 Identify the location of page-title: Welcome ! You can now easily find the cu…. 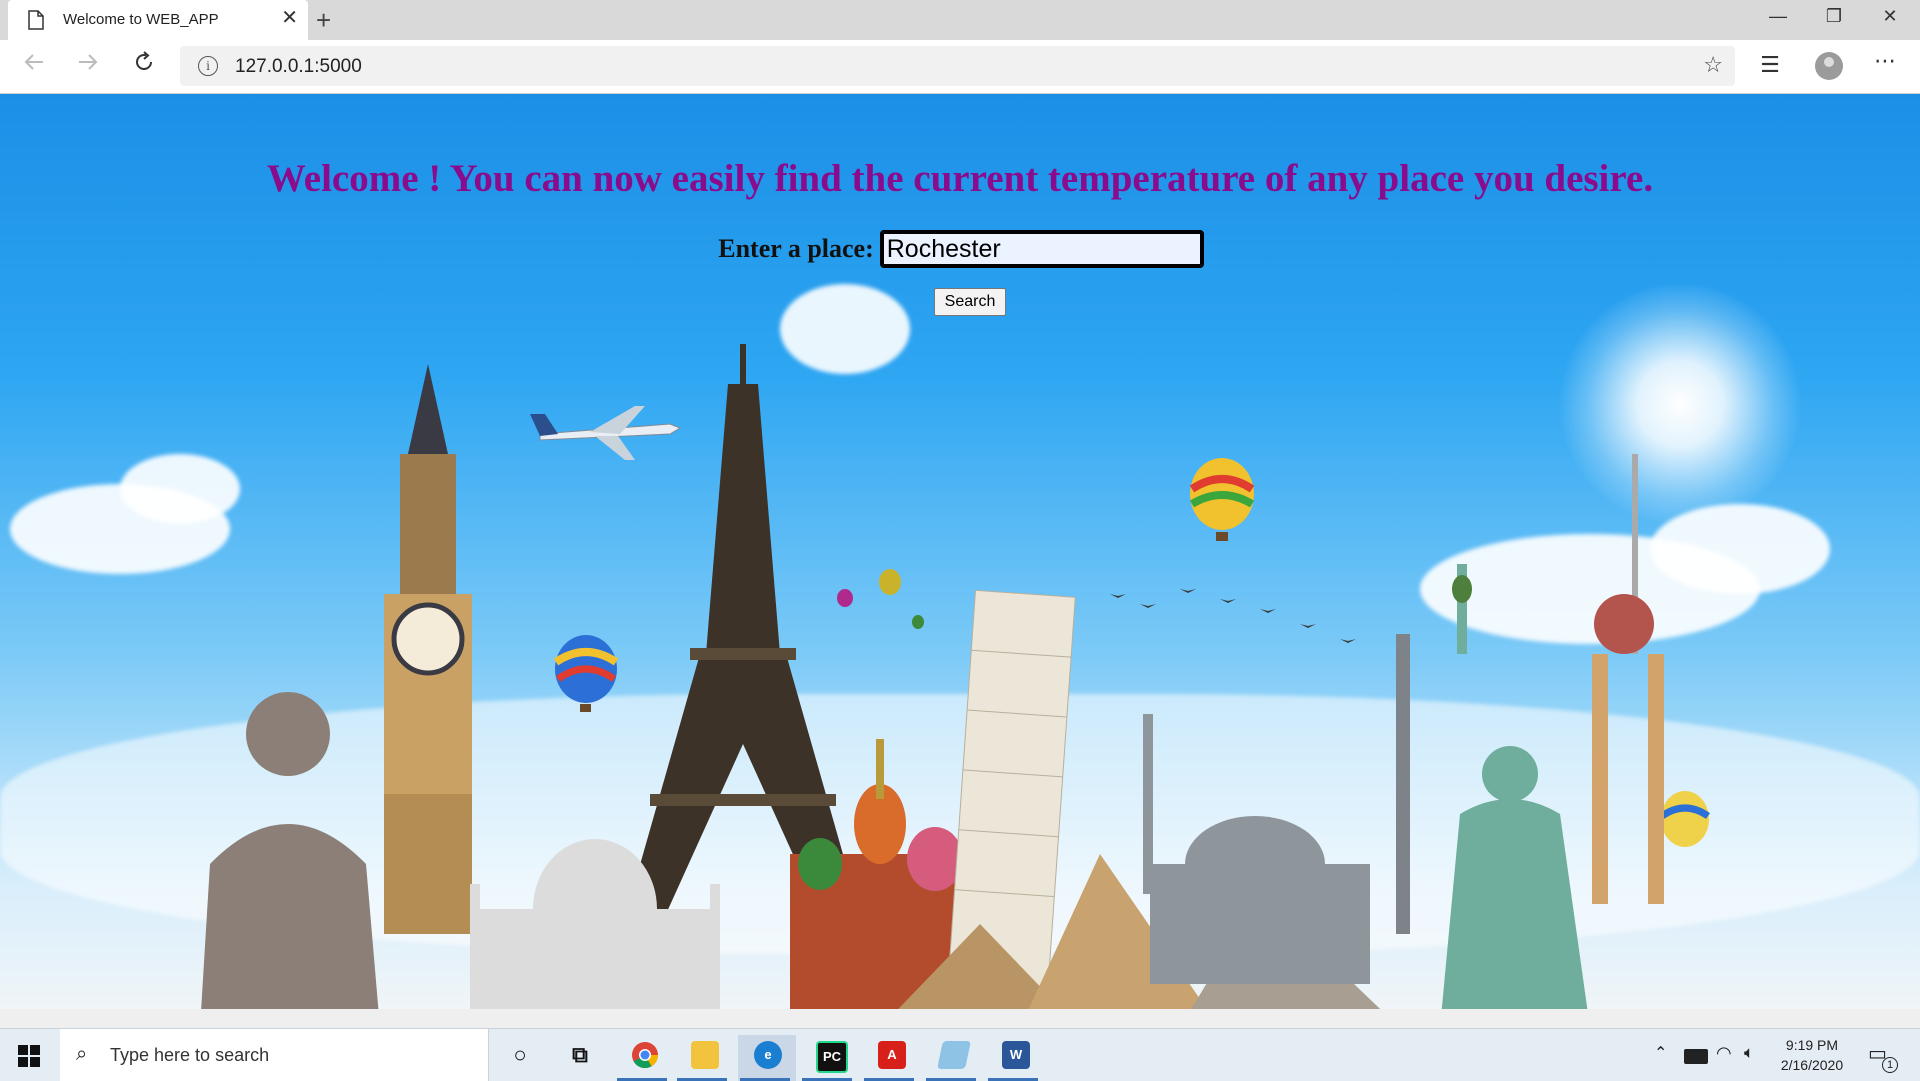
(960, 178).